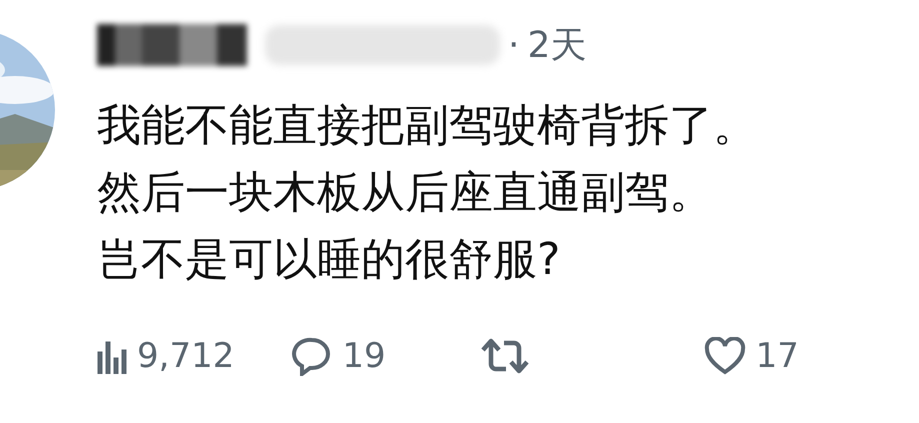  What do you see at coordinates (339, 356) in the screenshot?
I see `reply-button: 19` at bounding box center [339, 356].